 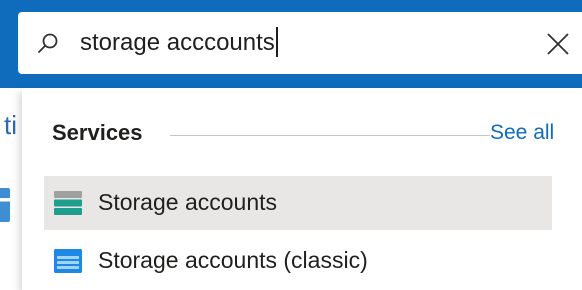 What do you see at coordinates (233, 260) in the screenshot?
I see `result-item-label: Storage accounts (classic)` at bounding box center [233, 260].